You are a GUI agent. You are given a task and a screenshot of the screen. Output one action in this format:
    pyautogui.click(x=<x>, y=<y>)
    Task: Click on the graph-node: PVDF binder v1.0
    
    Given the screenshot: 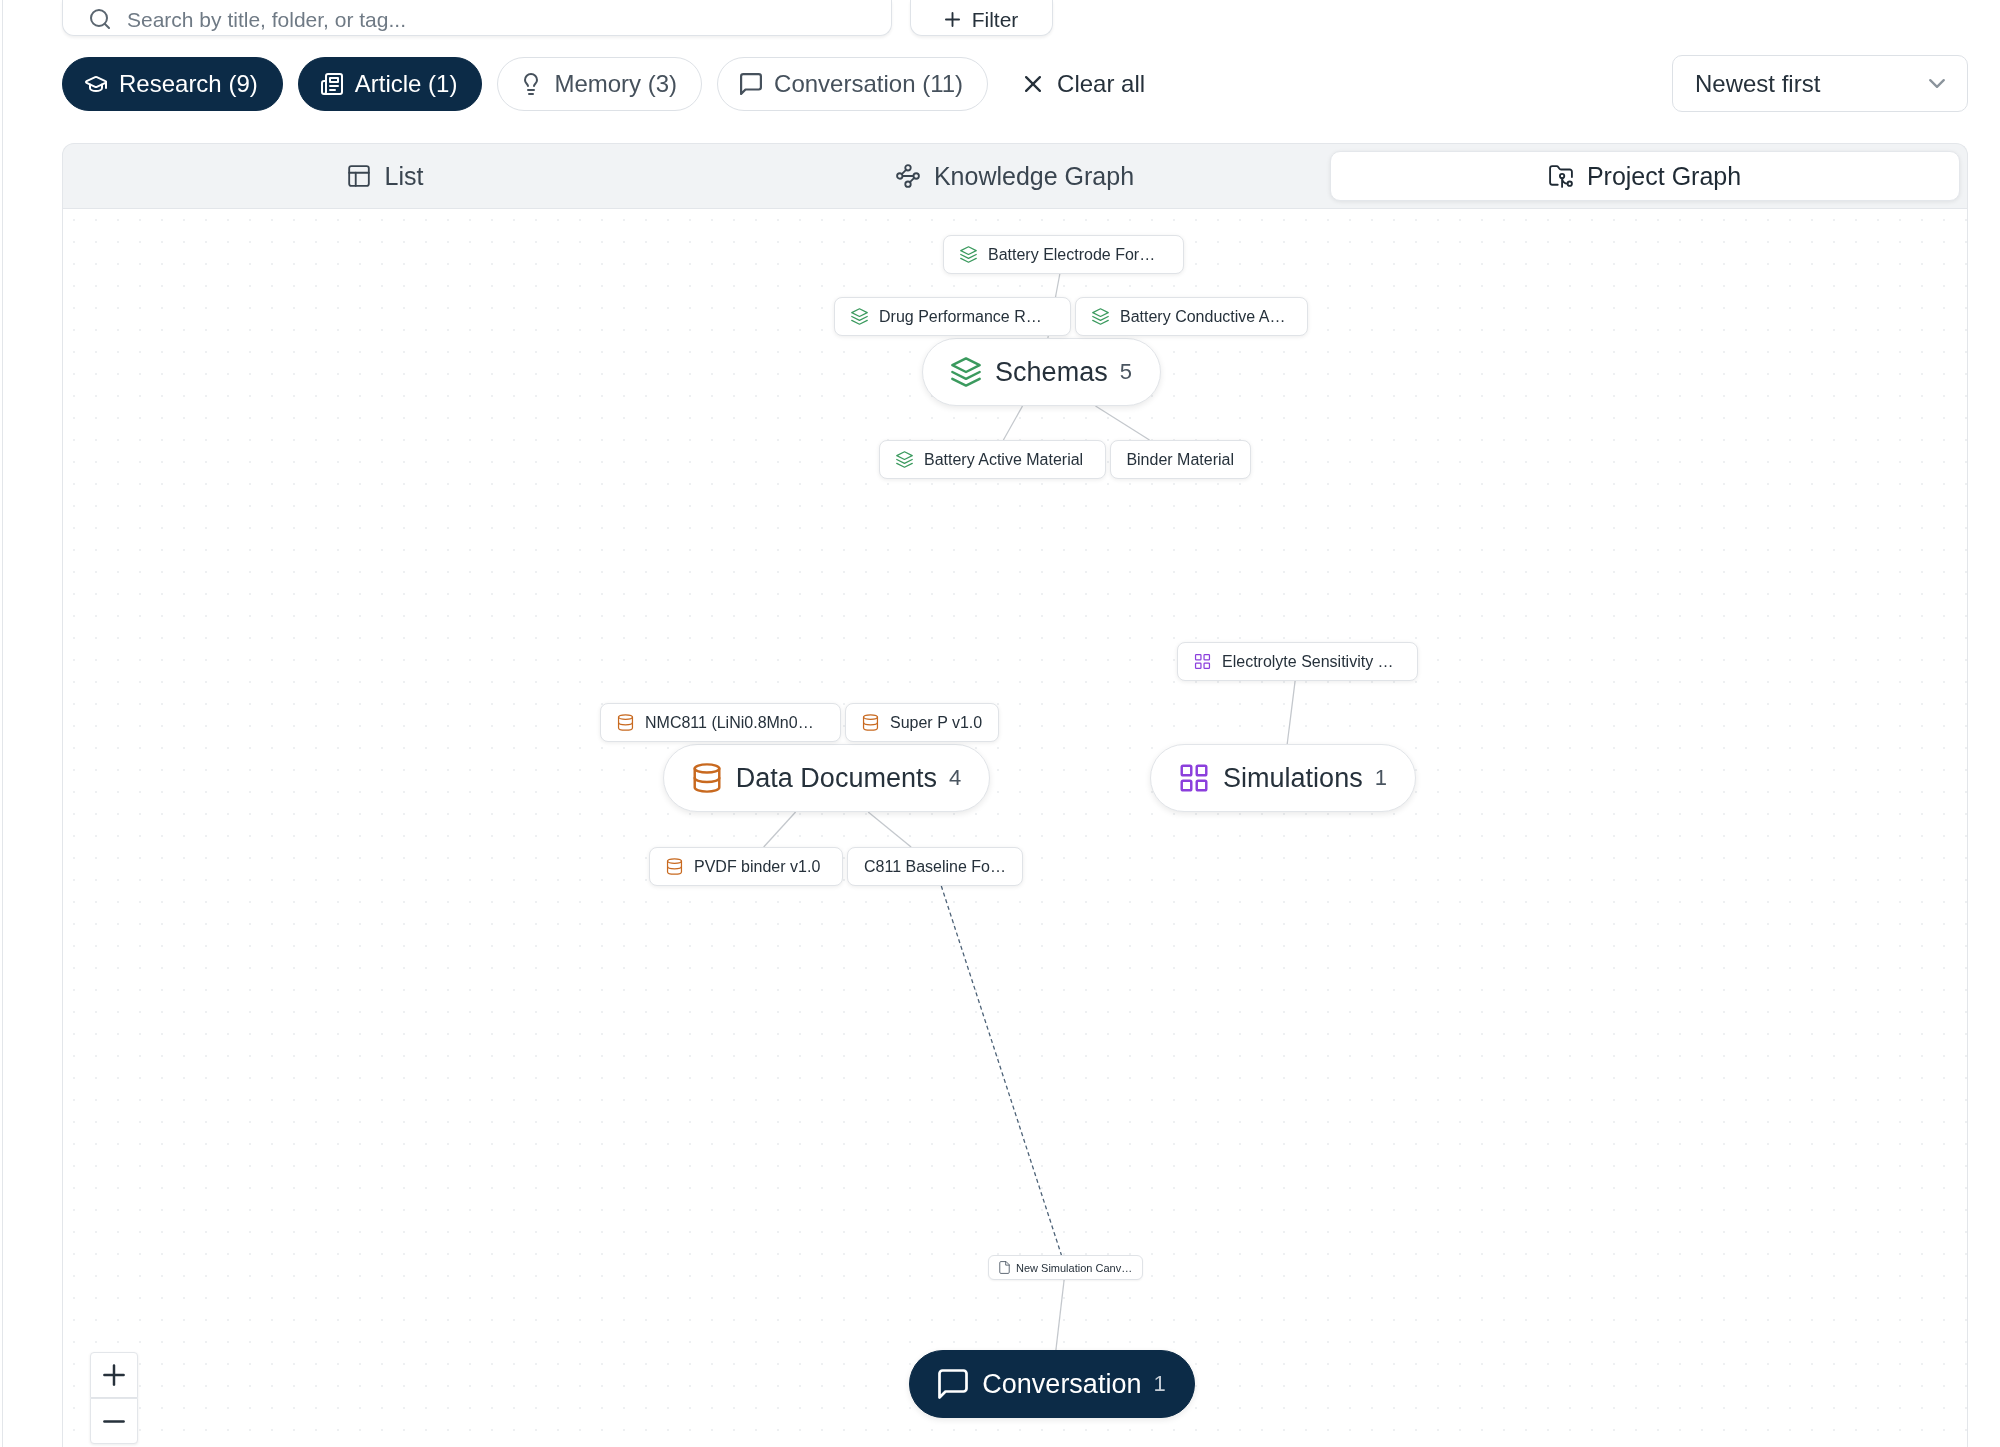 What is the action you would take?
    pyautogui.click(x=746, y=866)
    